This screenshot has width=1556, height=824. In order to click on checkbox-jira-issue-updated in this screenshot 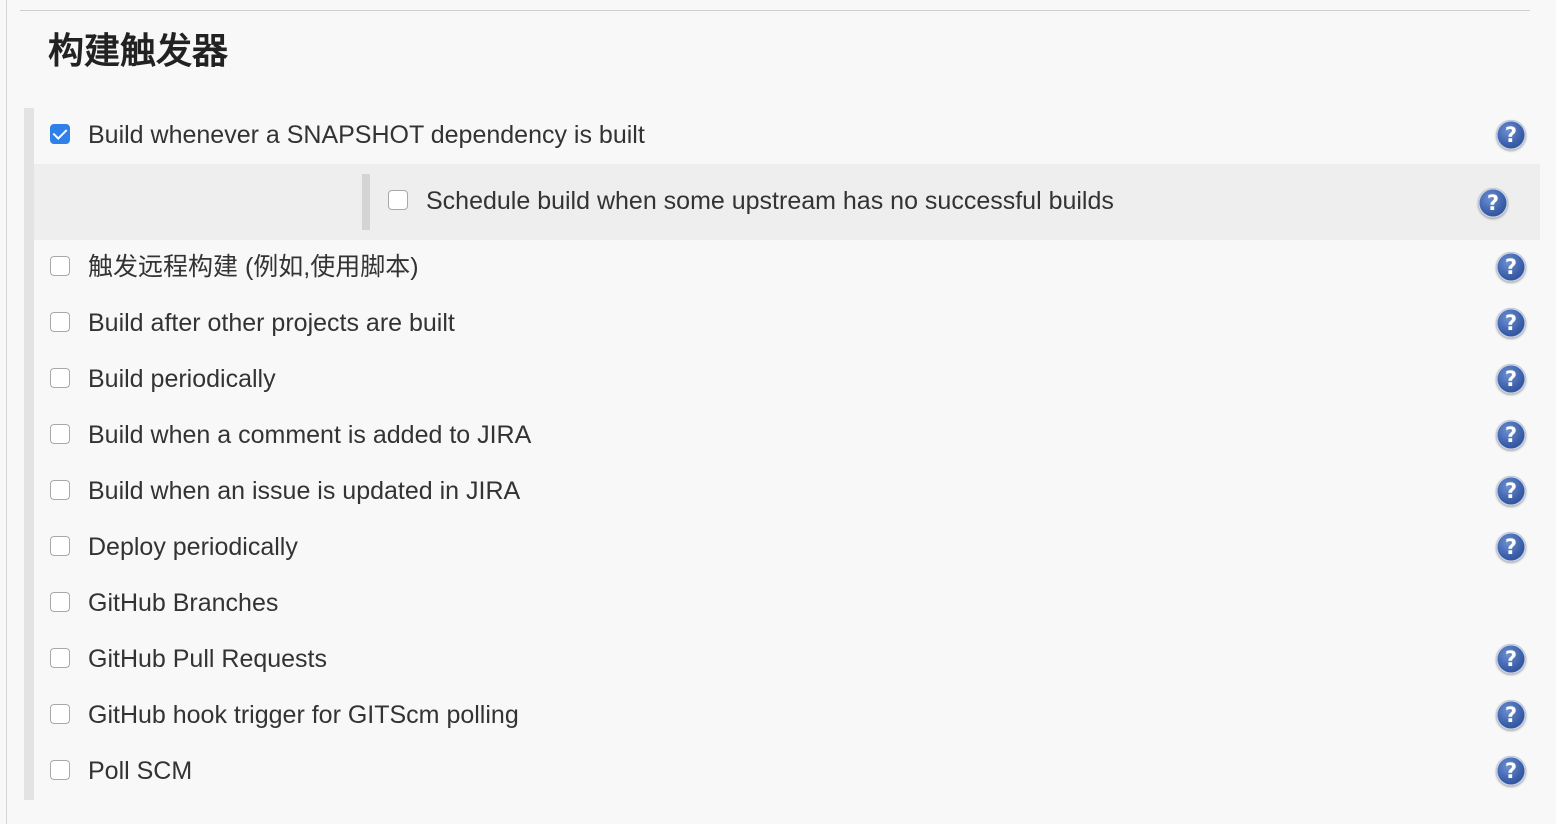, I will do `click(60, 490)`.